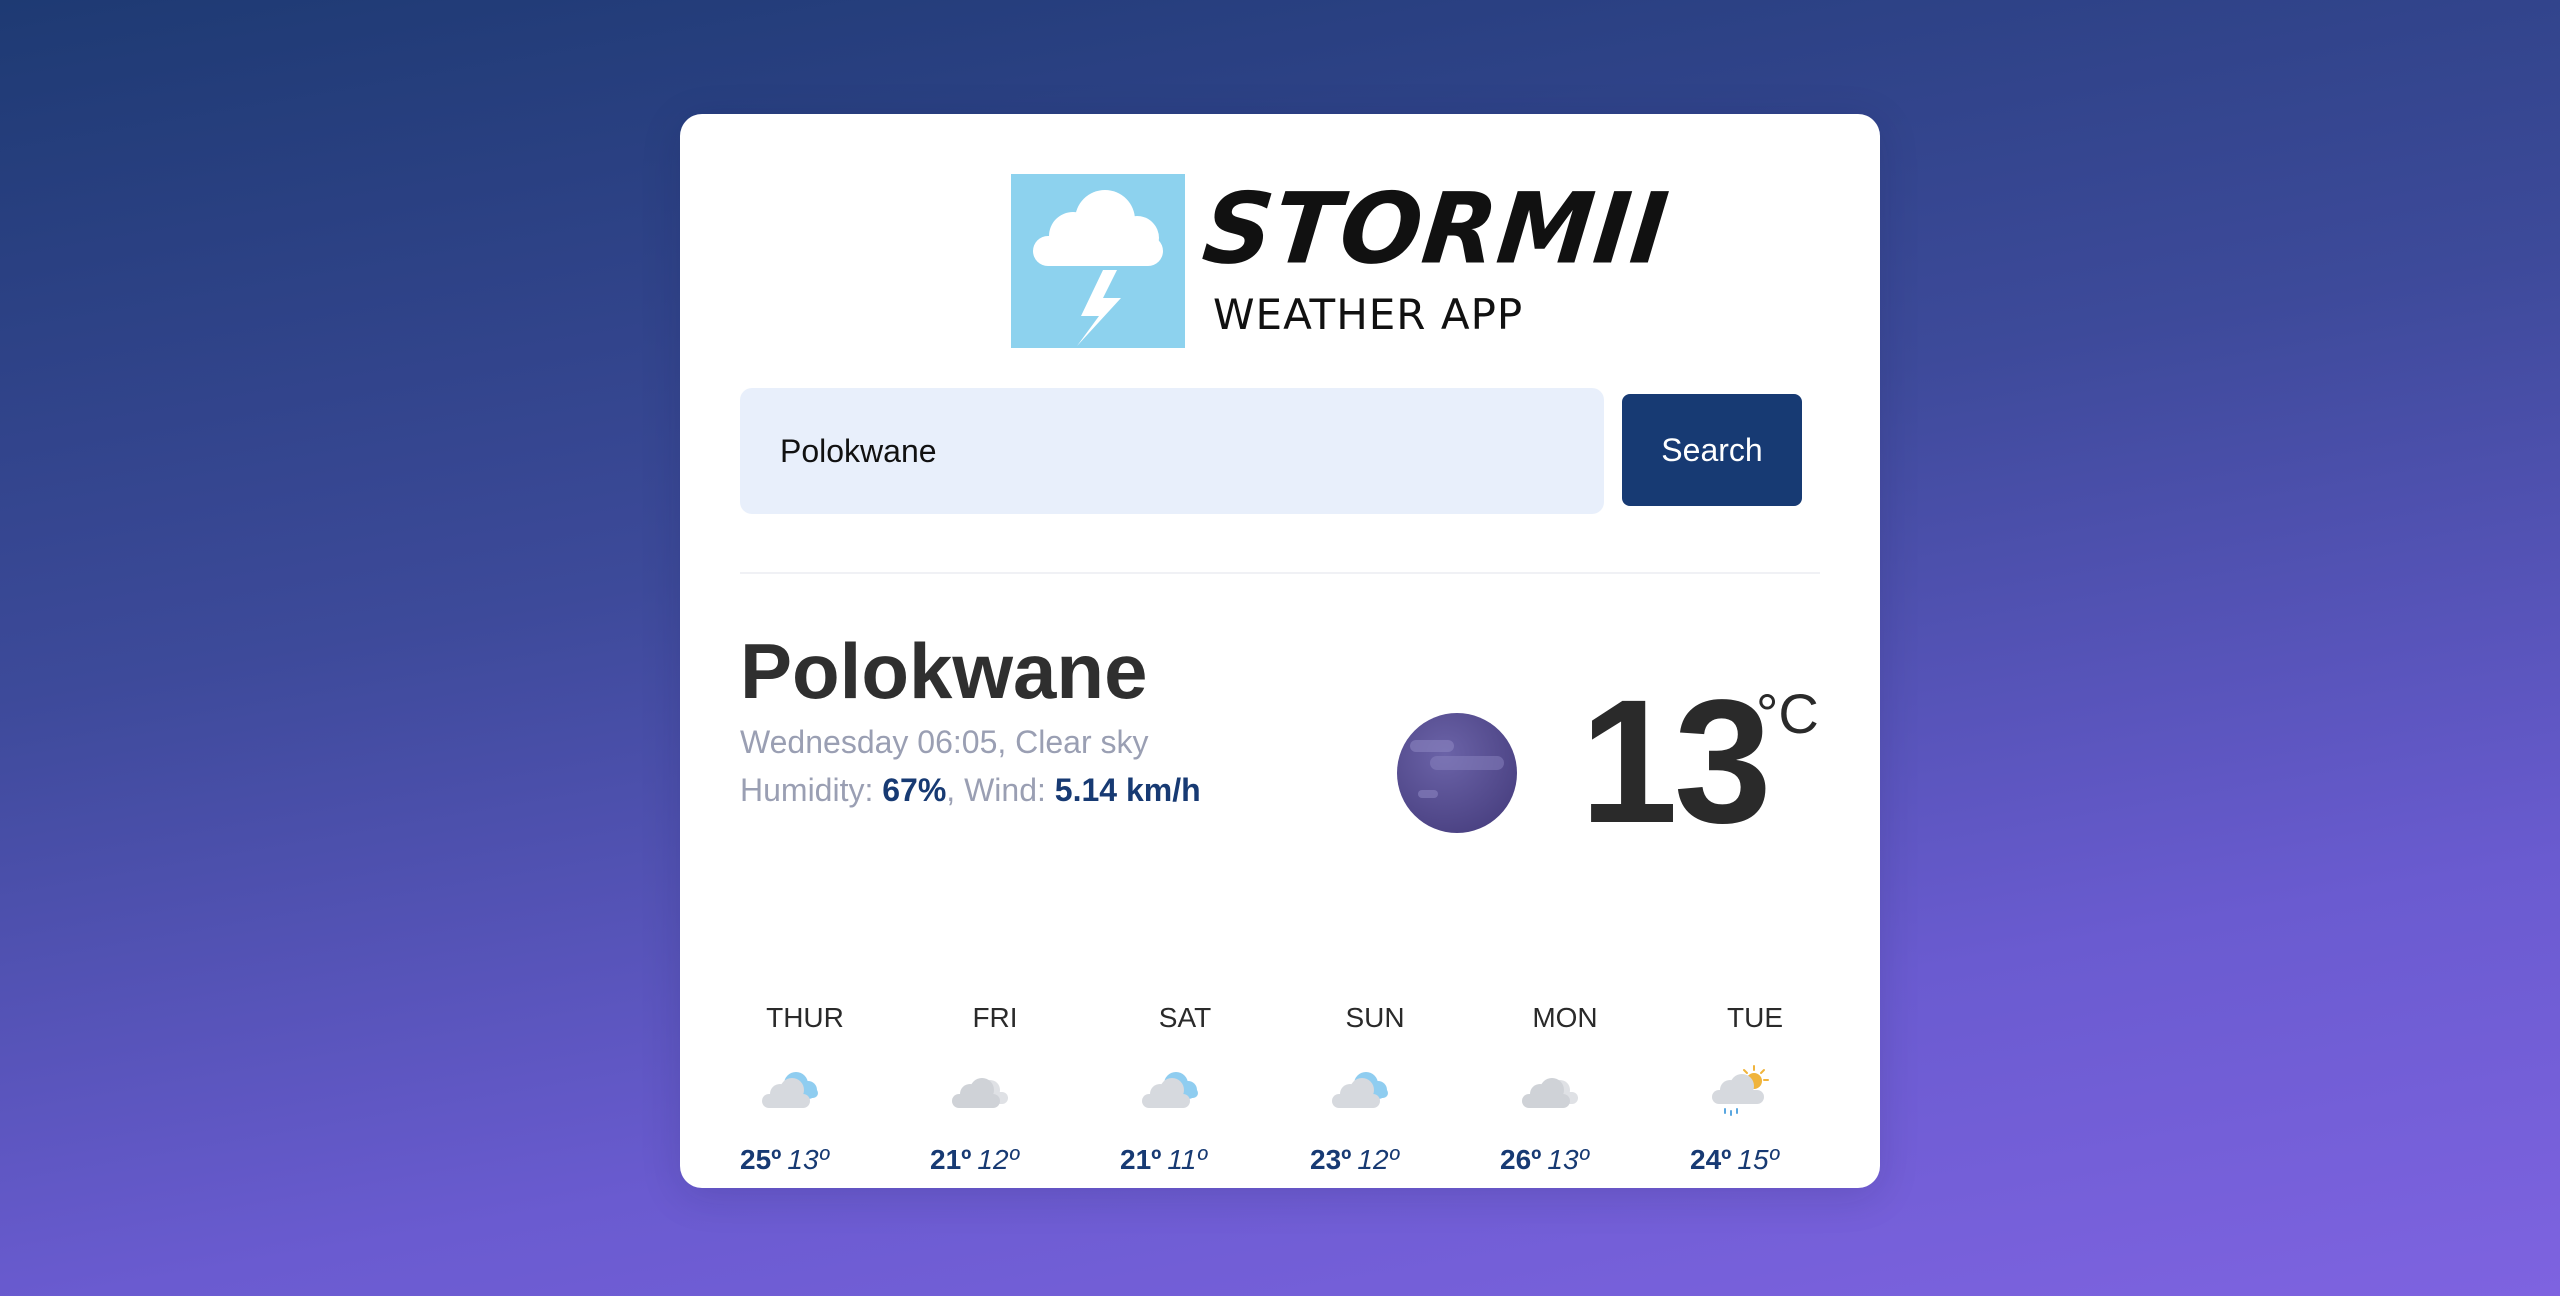  I want to click on forecast-max: 24º, so click(1711, 1159).